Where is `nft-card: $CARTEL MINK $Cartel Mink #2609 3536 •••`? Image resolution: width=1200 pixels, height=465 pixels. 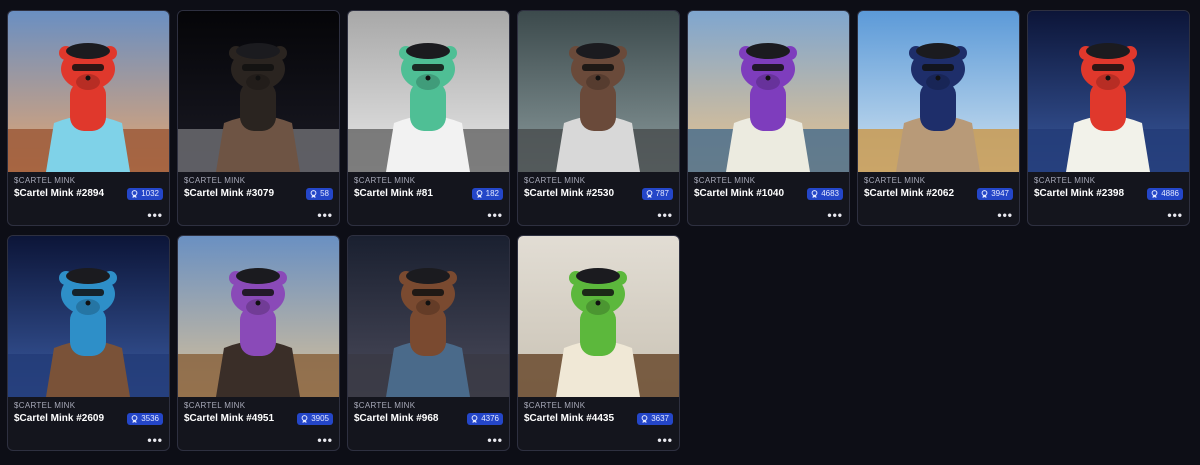
nft-card: $CARTEL MINK $Cartel Mink #2609 3536 ••• is located at coordinates (88, 343).